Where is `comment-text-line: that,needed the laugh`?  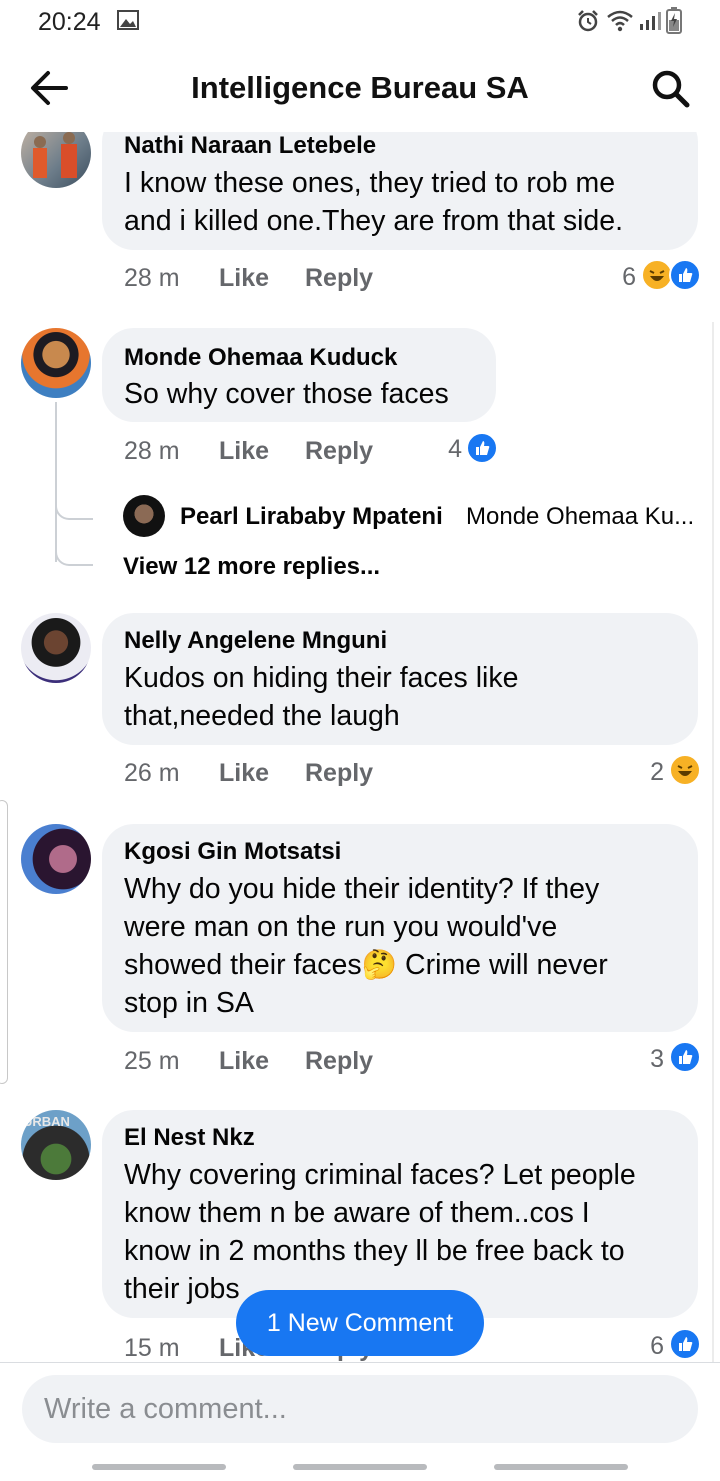 comment-text-line: that,needed the laugh is located at coordinates (262, 716).